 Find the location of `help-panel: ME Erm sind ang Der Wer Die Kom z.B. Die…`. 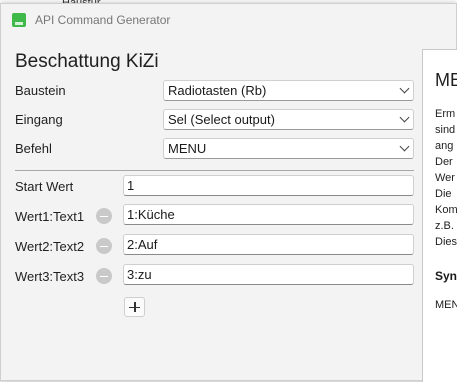

help-panel: ME Erm sind ang Der Wer Die Kom z.B. Die… is located at coordinates (439, 215).